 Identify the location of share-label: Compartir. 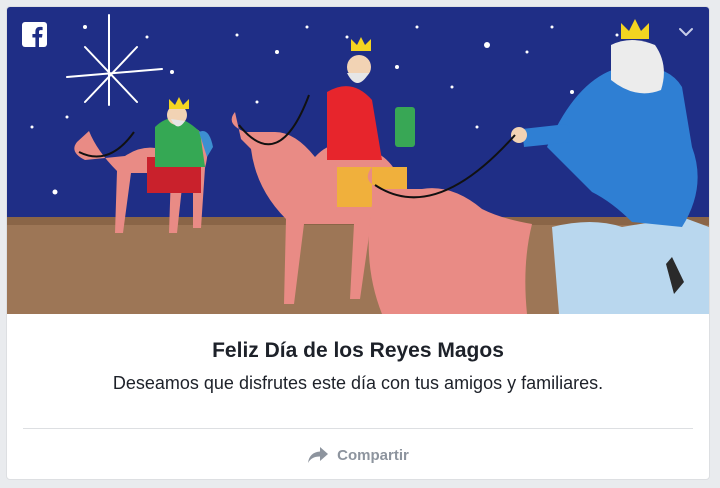
(373, 455).